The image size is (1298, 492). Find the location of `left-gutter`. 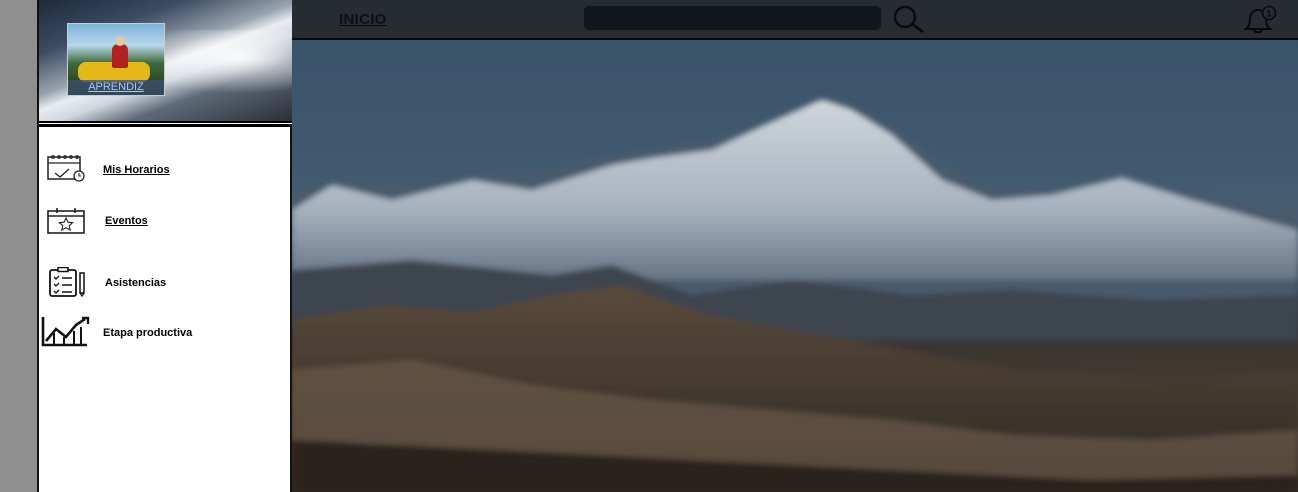

left-gutter is located at coordinates (18, 246).